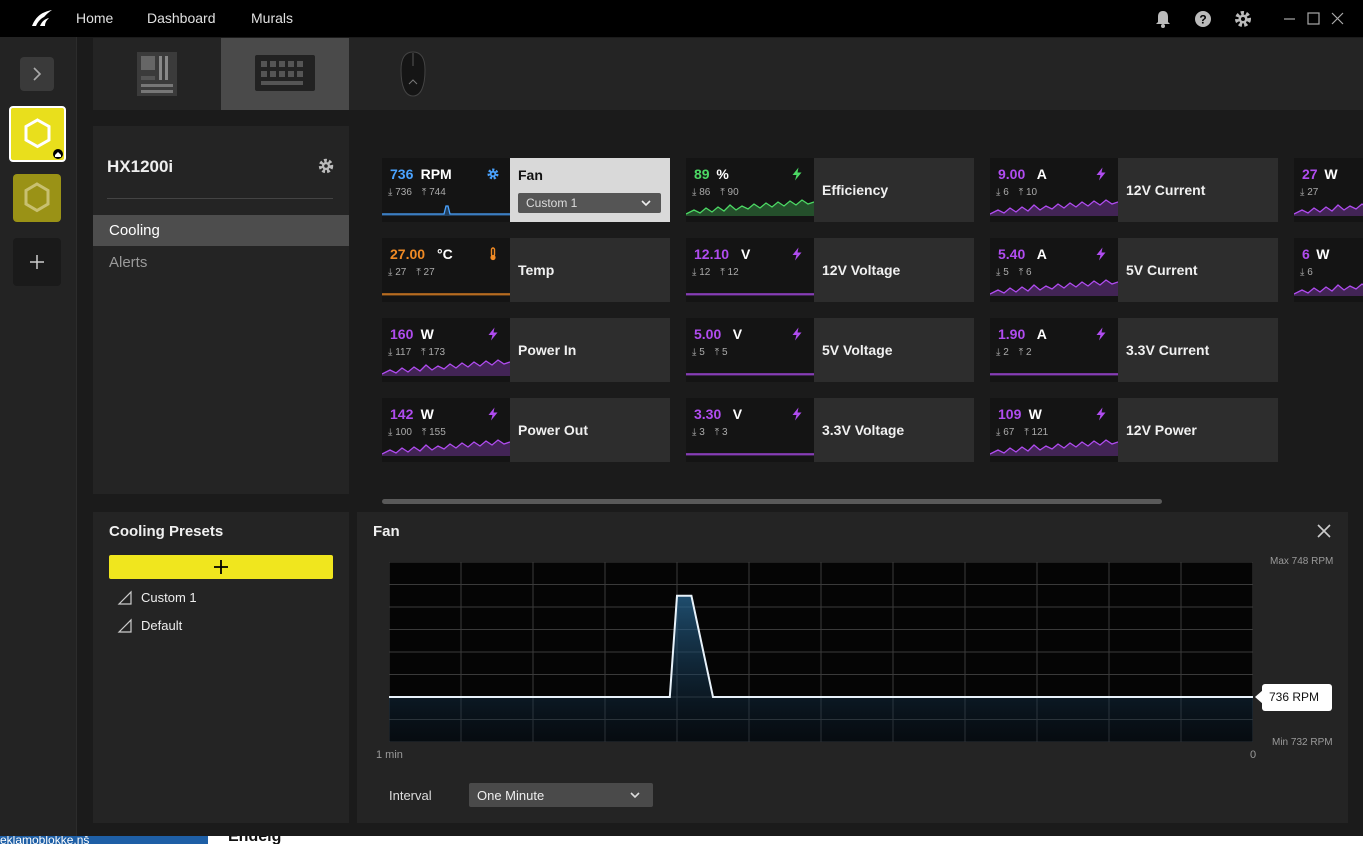 The image size is (1363, 844). What do you see at coordinates (1012, 254) in the screenshot?
I see `sensor-value: 5.40` at bounding box center [1012, 254].